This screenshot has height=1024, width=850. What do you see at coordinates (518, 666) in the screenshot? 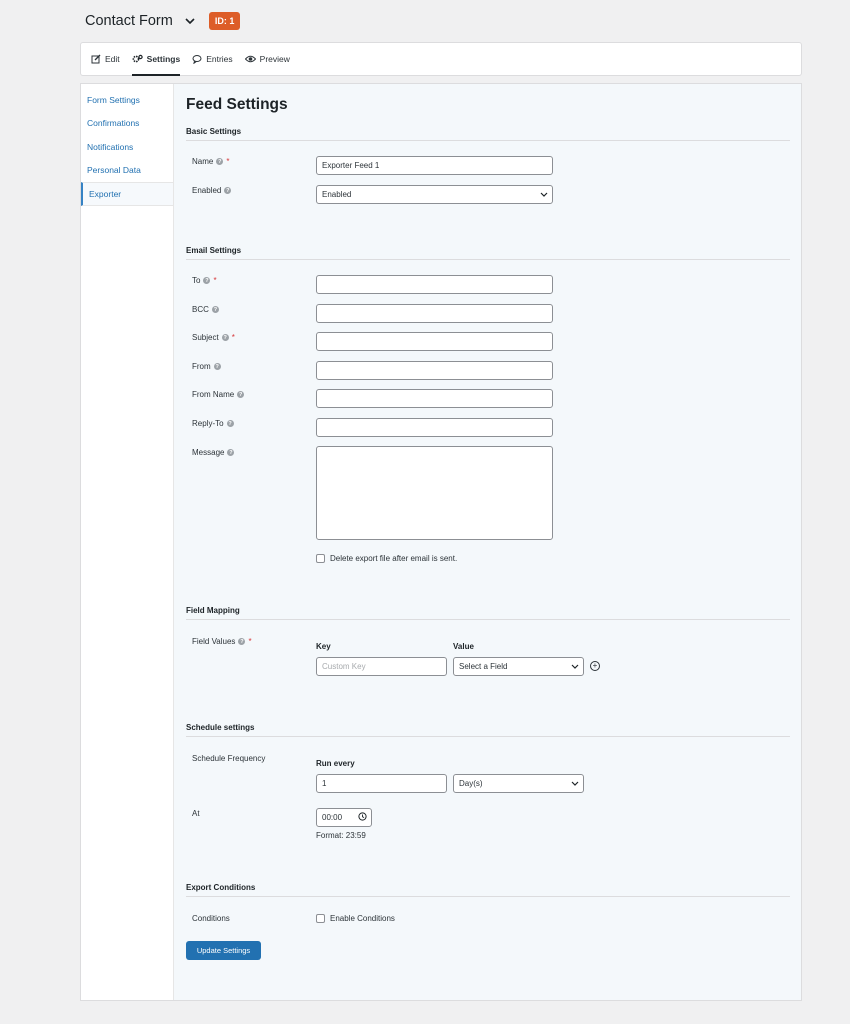
I see `field-select: Select a Field` at bounding box center [518, 666].